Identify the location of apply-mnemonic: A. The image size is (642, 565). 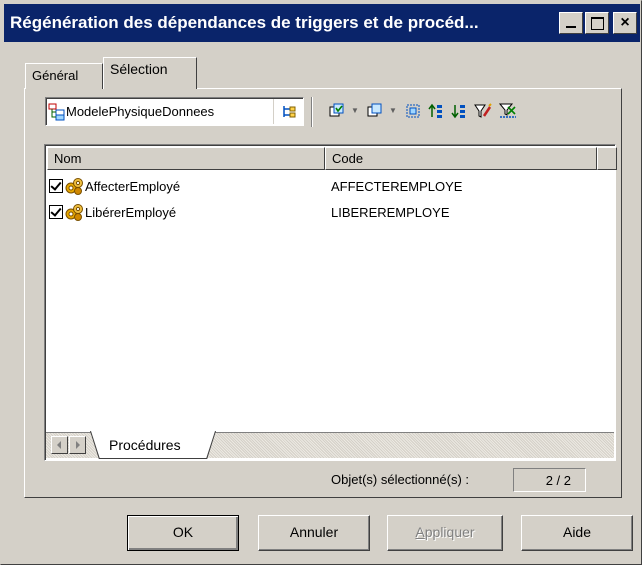
(420, 532).